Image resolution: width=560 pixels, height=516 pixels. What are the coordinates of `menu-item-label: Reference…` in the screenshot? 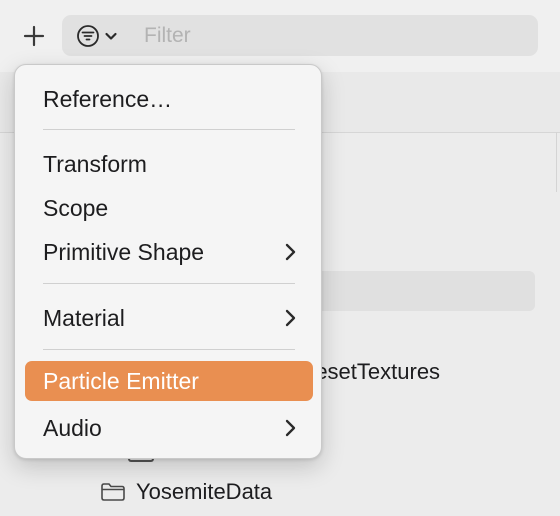 It's located at (108, 98).